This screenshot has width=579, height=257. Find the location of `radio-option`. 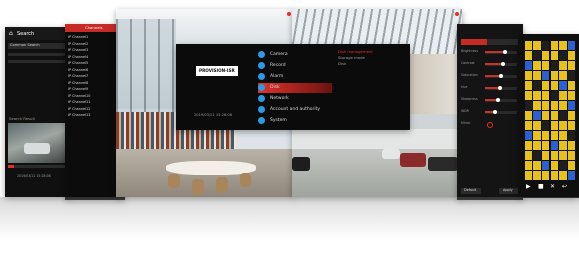

radio-option is located at coordinates (490, 125).